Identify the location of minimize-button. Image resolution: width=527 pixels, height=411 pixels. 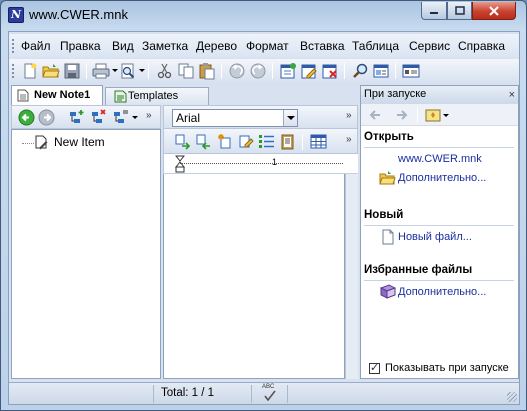
(434, 11).